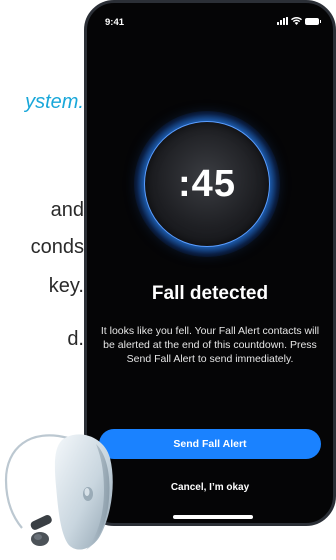 This screenshot has width=336, height=560. I want to click on cellular-signal-icon, so click(282, 21).